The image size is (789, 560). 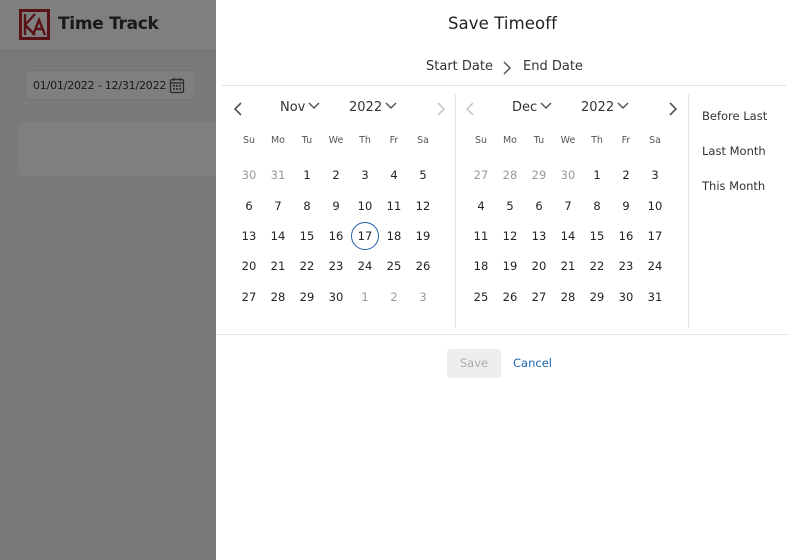 I want to click on month-value: Nov, so click(x=293, y=107).